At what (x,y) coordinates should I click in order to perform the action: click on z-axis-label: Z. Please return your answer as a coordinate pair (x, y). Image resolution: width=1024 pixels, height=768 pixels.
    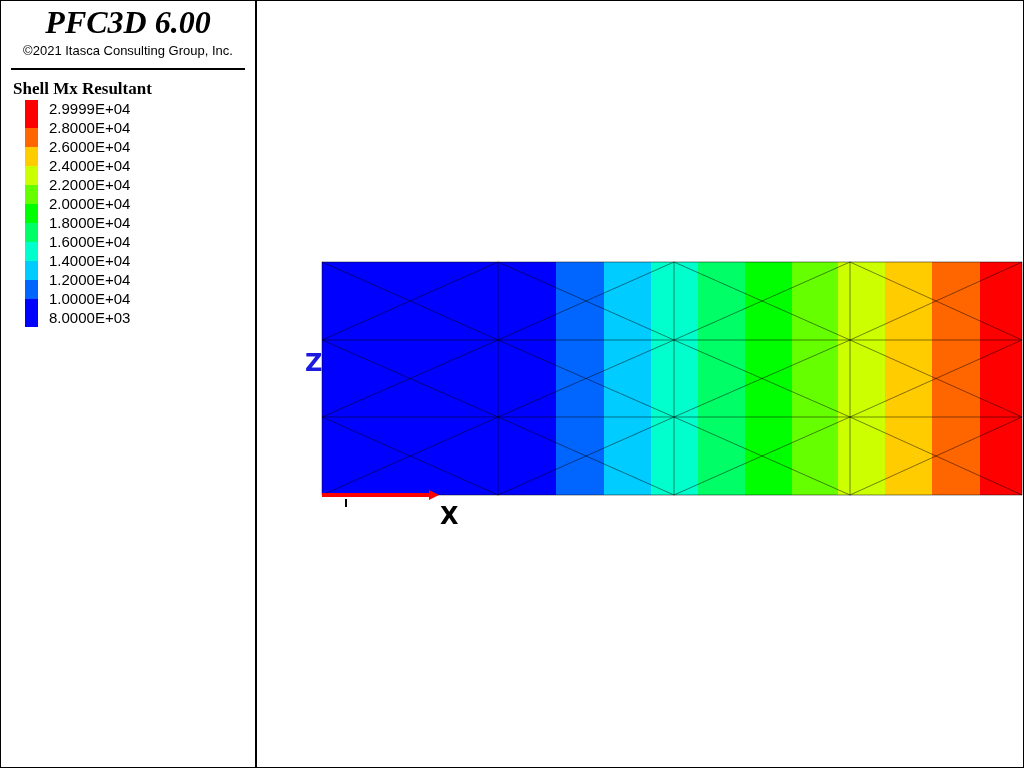
    Looking at the image, I should click on (314, 363).